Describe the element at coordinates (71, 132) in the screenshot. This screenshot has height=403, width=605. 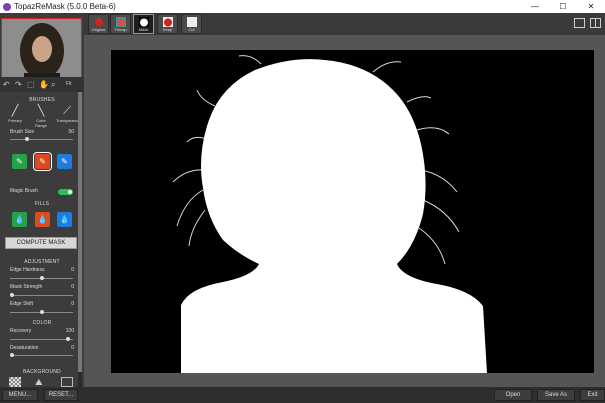
I see `brush-size-value: 50` at that location.